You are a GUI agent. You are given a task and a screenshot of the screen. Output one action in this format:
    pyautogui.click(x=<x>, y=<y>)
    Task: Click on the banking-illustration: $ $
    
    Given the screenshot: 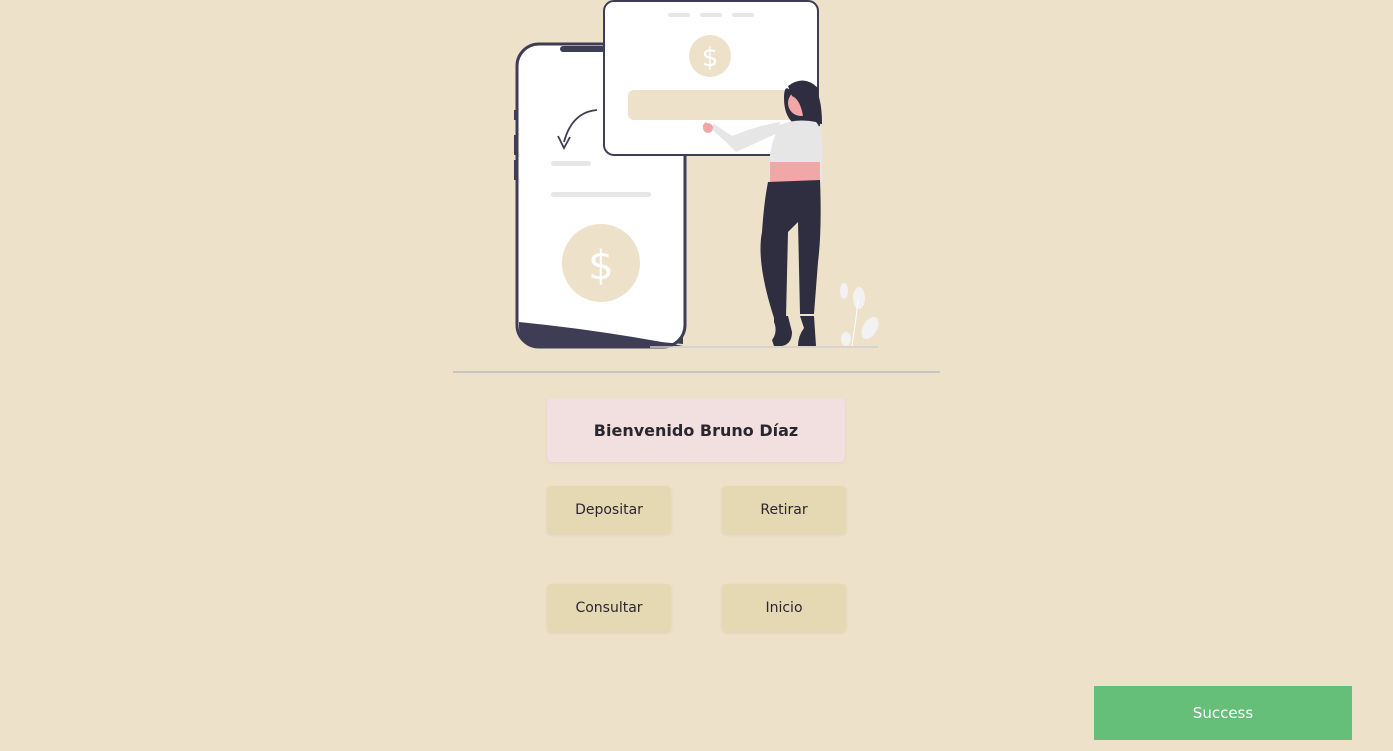 What is the action you would take?
    pyautogui.click(x=695, y=176)
    